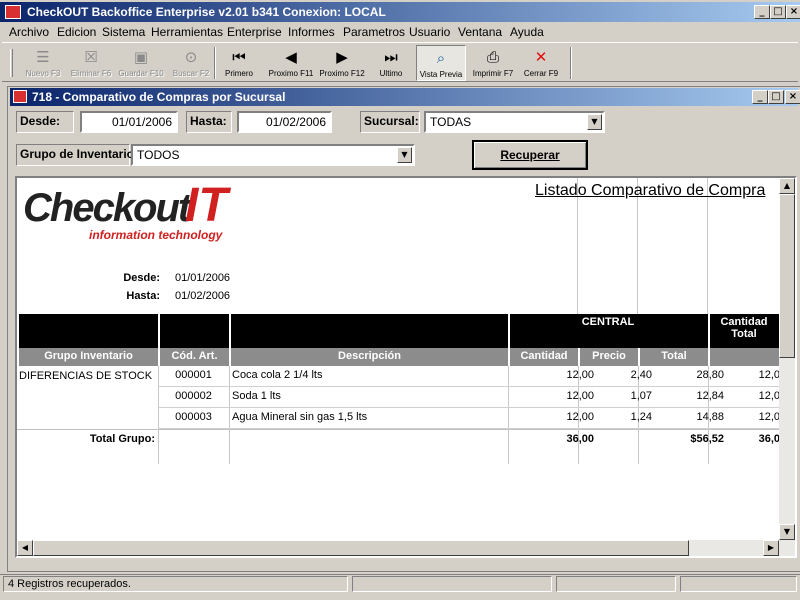  What do you see at coordinates (77, 155) in the screenshot?
I see `grupo-label: Grupo de Inventario:` at bounding box center [77, 155].